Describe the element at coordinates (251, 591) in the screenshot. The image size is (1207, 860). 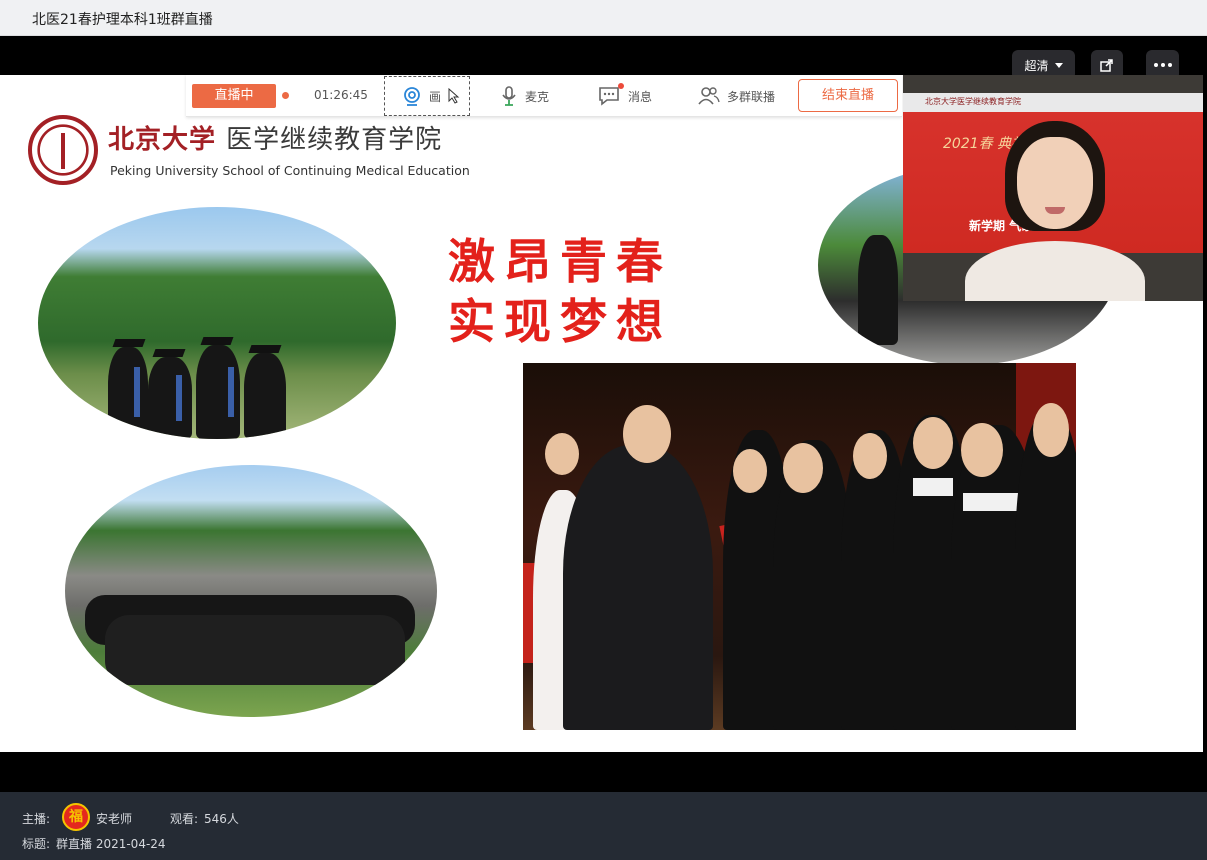
I see `graduates-photo-stone` at that location.